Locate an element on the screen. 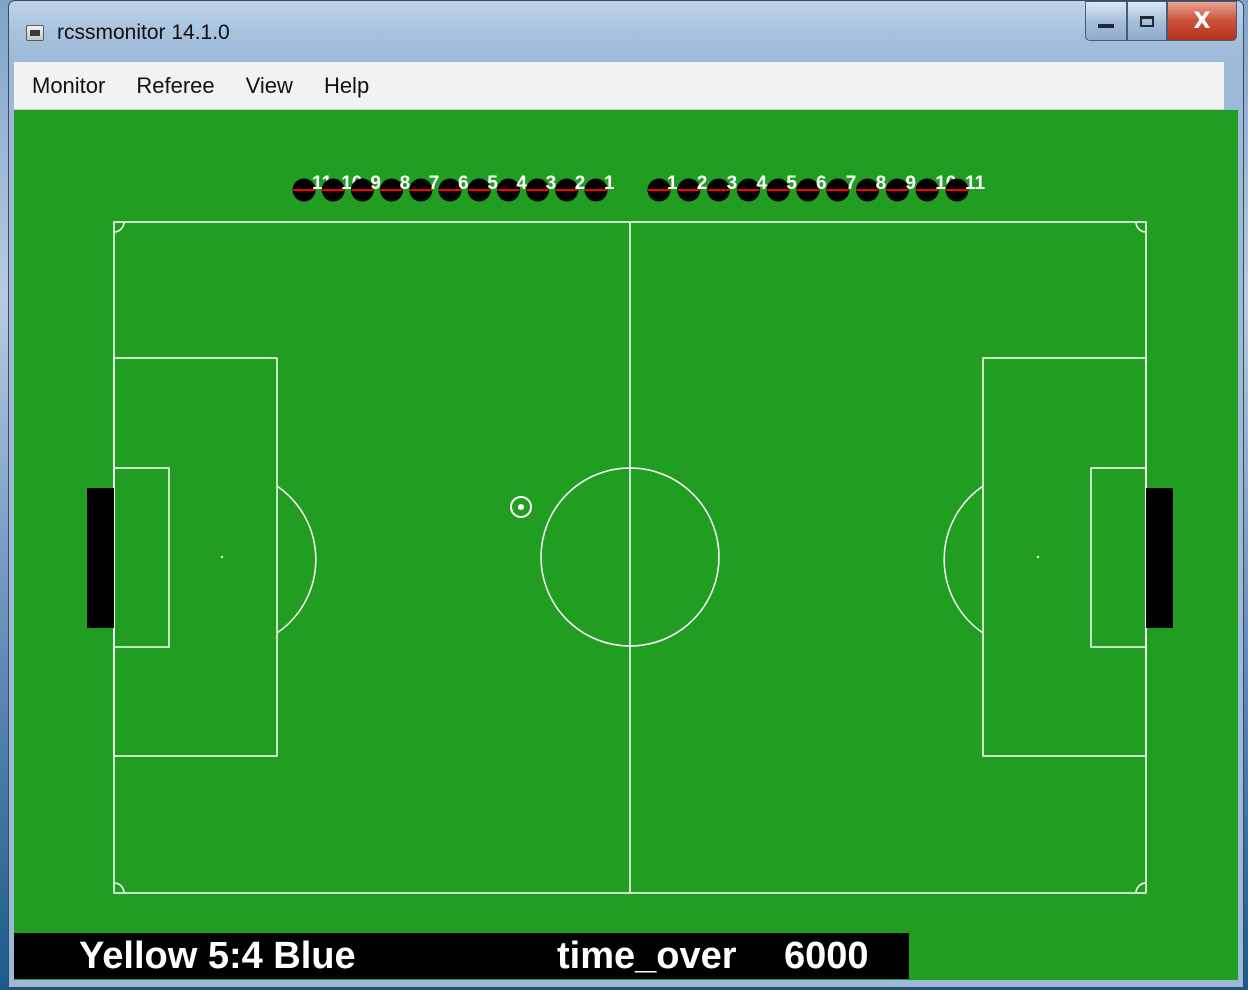  corner-arc-tl is located at coordinates (119, 227).